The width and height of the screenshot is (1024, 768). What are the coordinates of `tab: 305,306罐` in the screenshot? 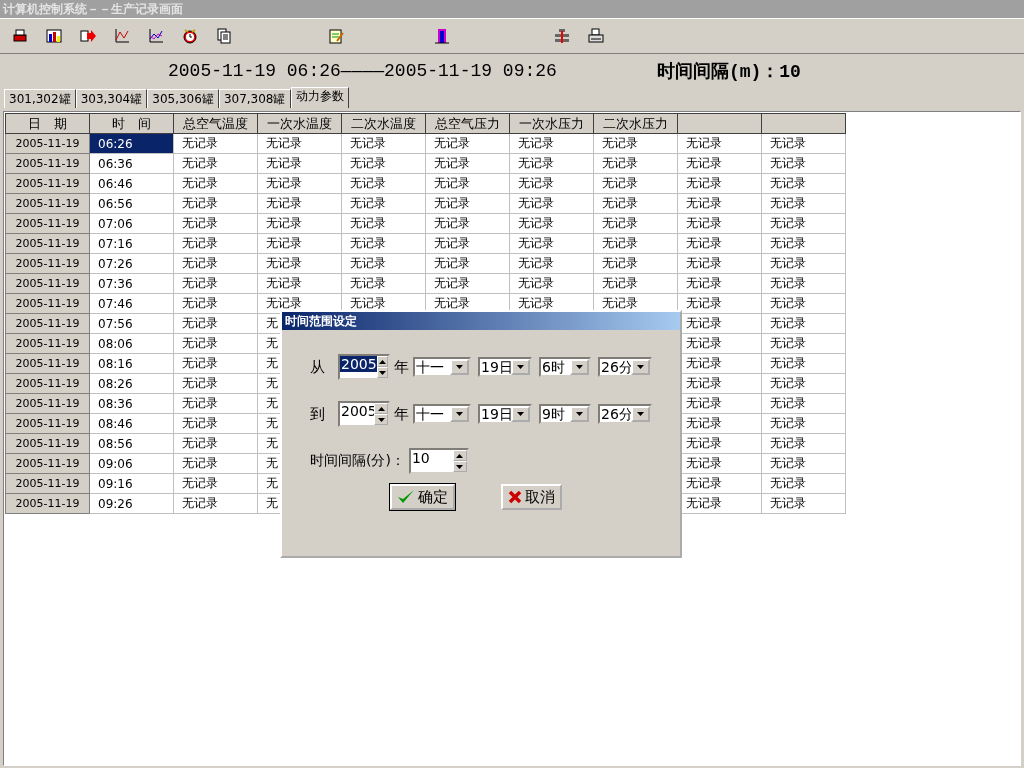 It's located at (183, 98).